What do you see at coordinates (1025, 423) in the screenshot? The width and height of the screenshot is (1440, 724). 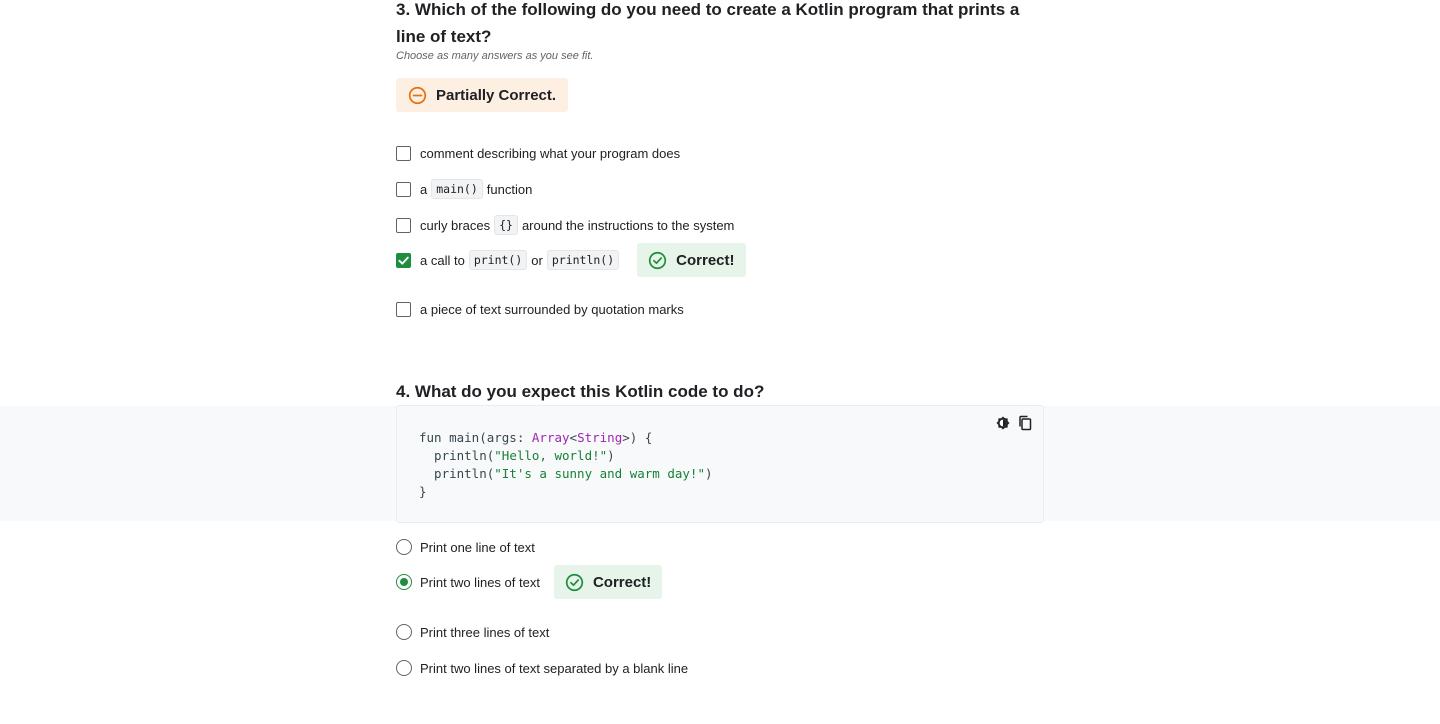 I see `copy-icon` at bounding box center [1025, 423].